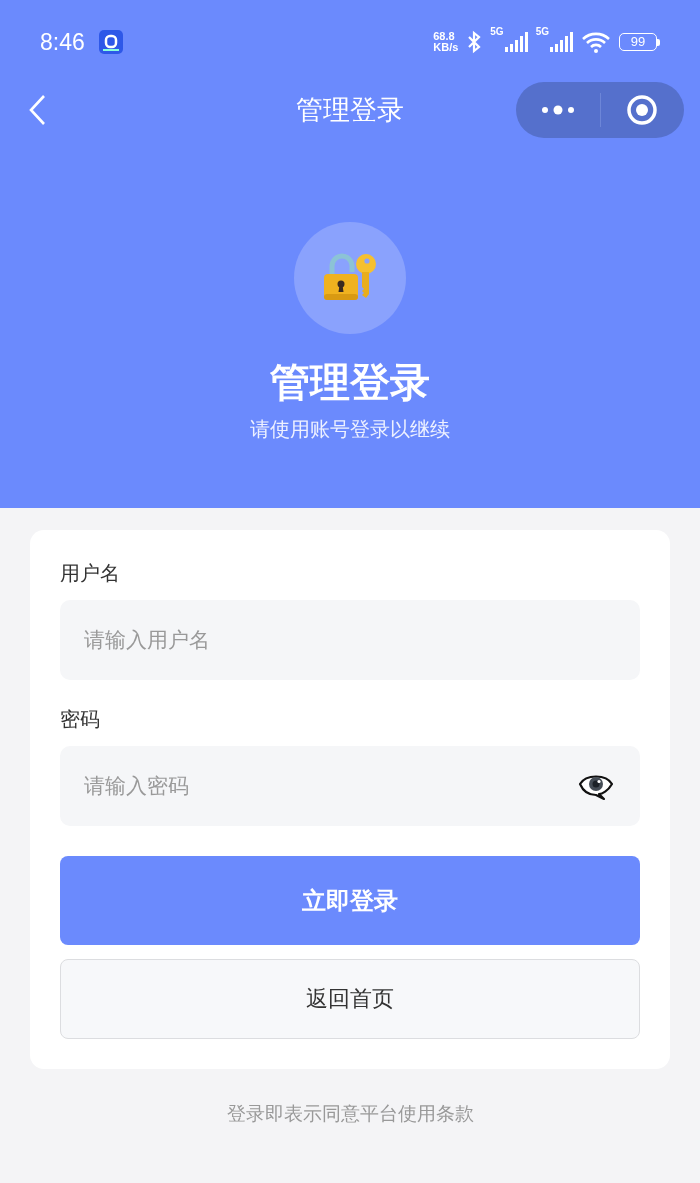 This screenshot has height=1183, width=700. I want to click on home-button: 返回首页, so click(350, 999).